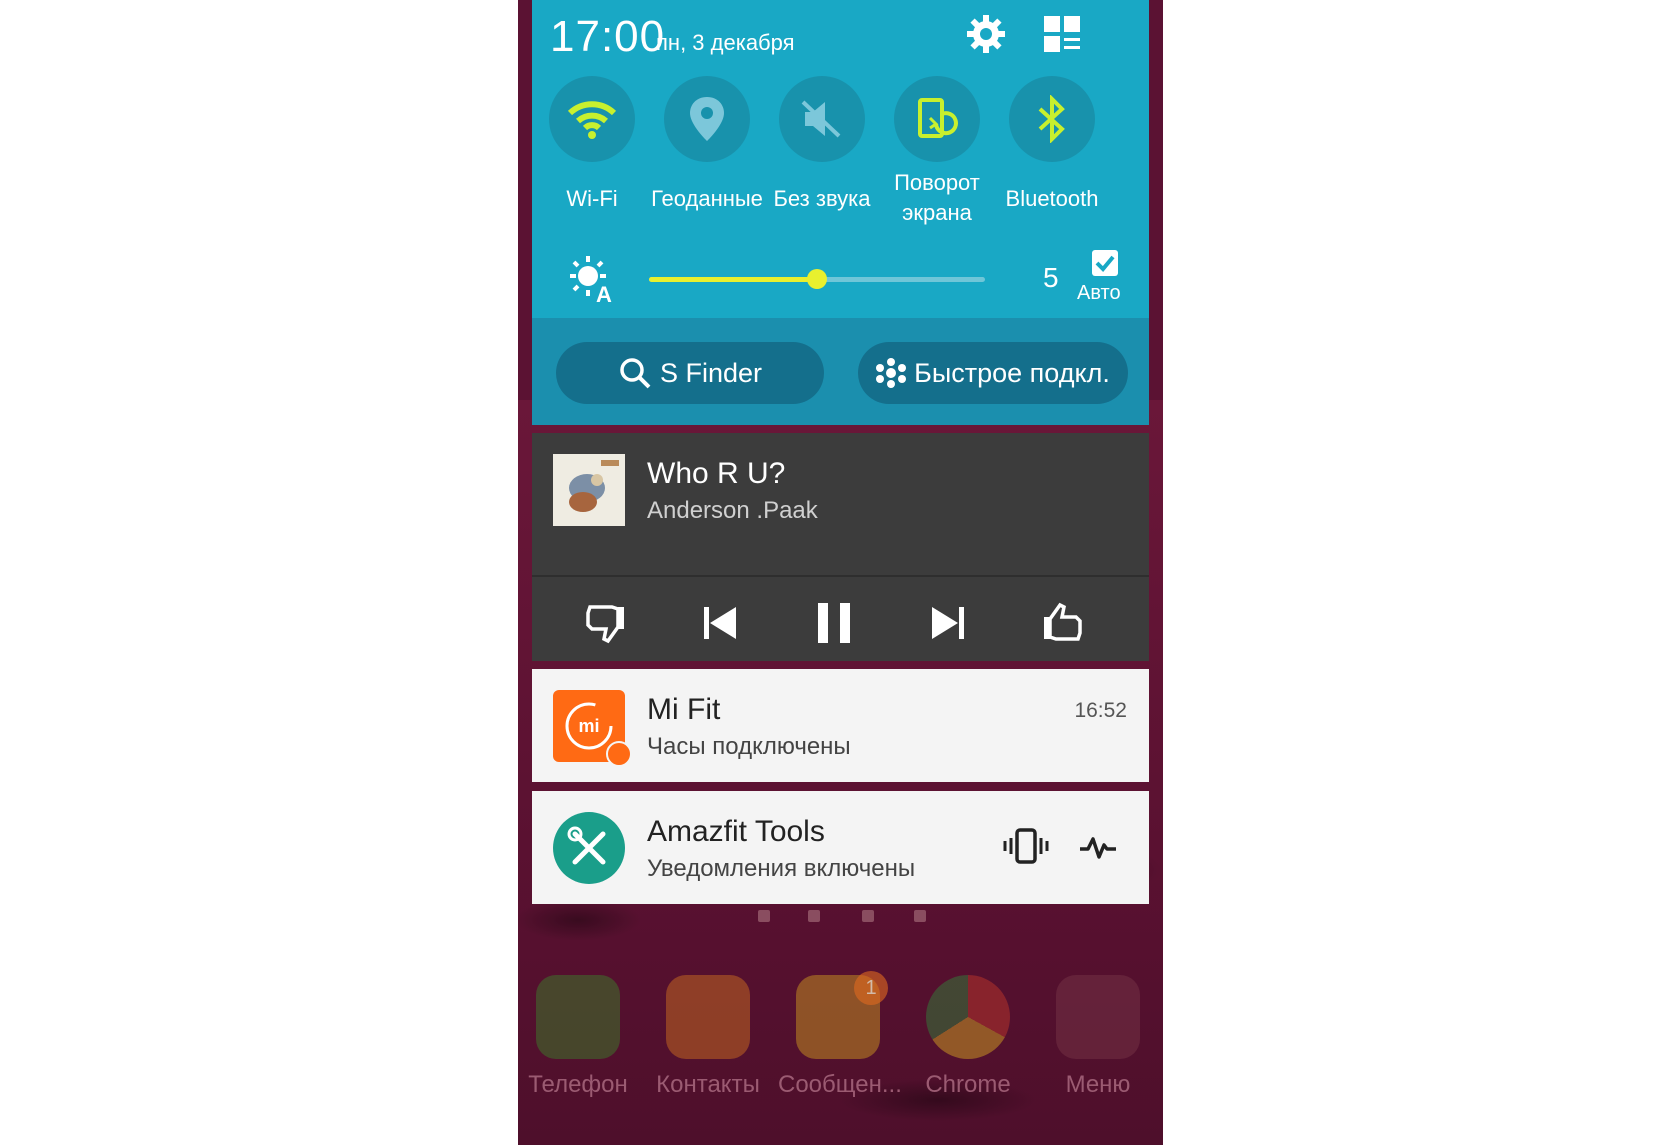  Describe the element at coordinates (578, 1084) in the screenshot. I see `dock-label-phone: Телефон` at that location.